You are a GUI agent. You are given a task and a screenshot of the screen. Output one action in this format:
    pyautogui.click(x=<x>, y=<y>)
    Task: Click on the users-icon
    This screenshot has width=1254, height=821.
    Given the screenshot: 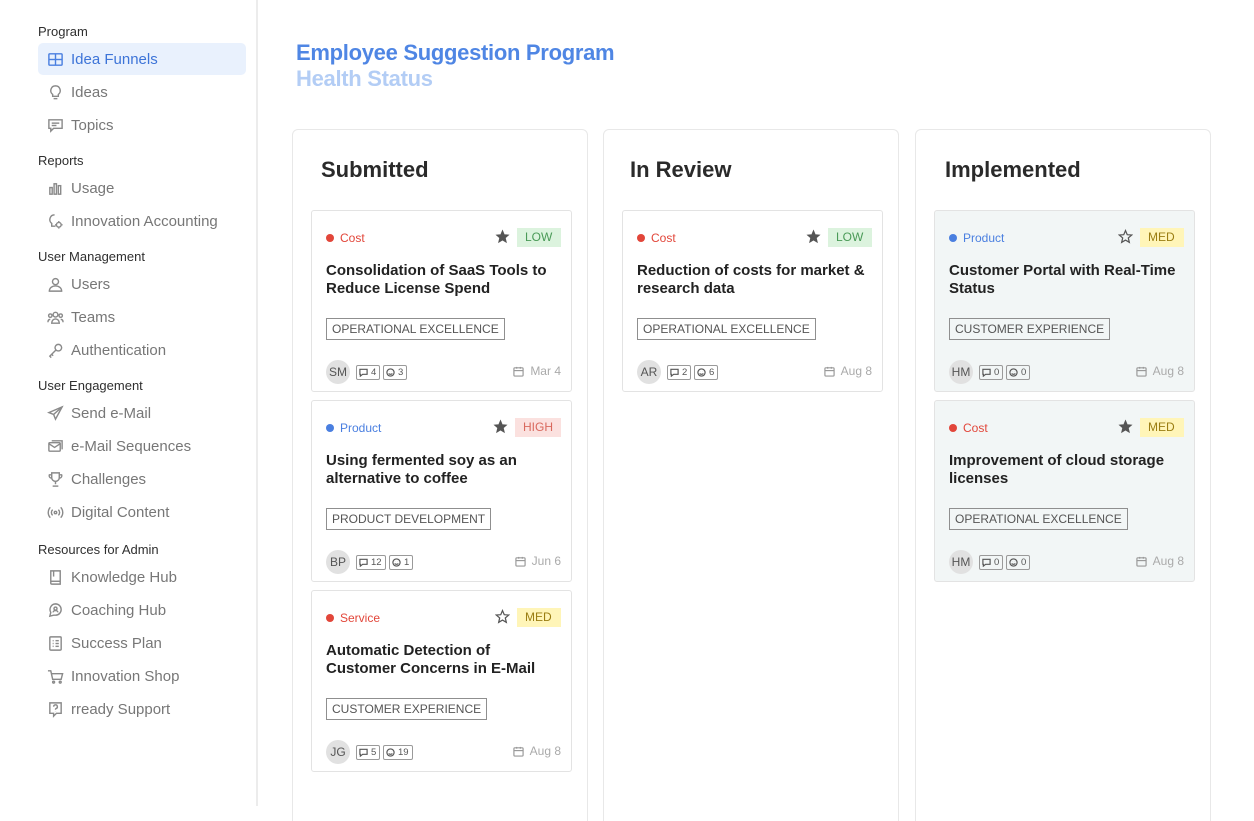 What is the action you would take?
    pyautogui.click(x=55, y=317)
    